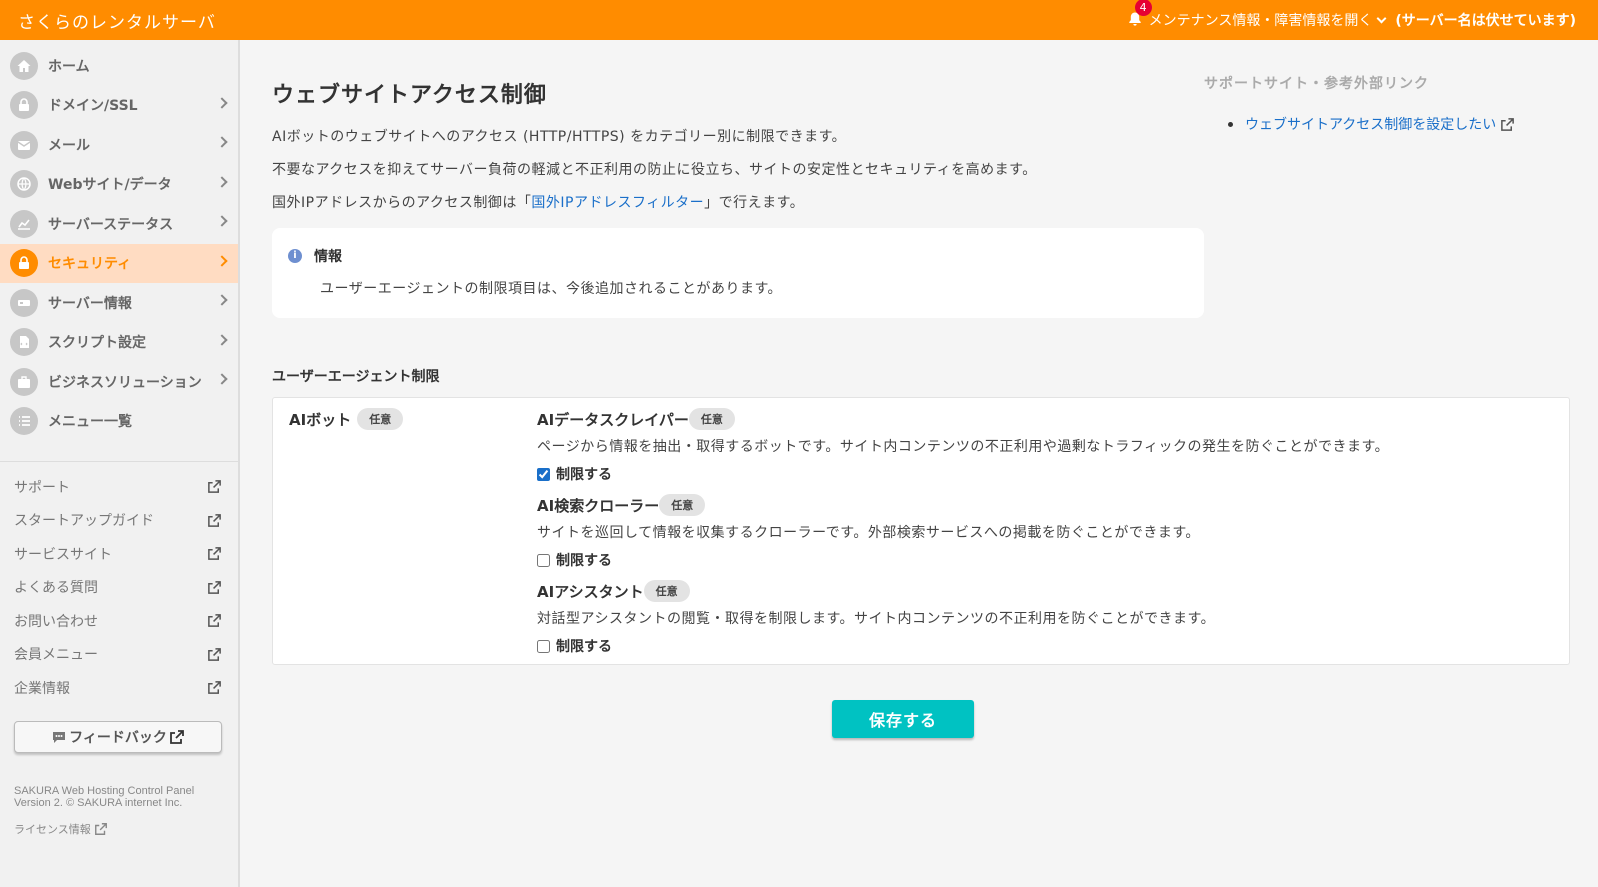 The width and height of the screenshot is (1598, 887). What do you see at coordinates (1230, 124) in the screenshot?
I see `bullet` at bounding box center [1230, 124].